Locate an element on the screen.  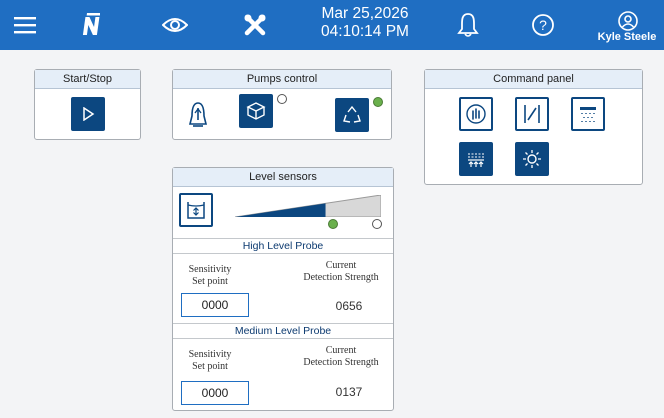
datetime: Mar 25,2026 04:10:14 PM is located at coordinates (365, 23).